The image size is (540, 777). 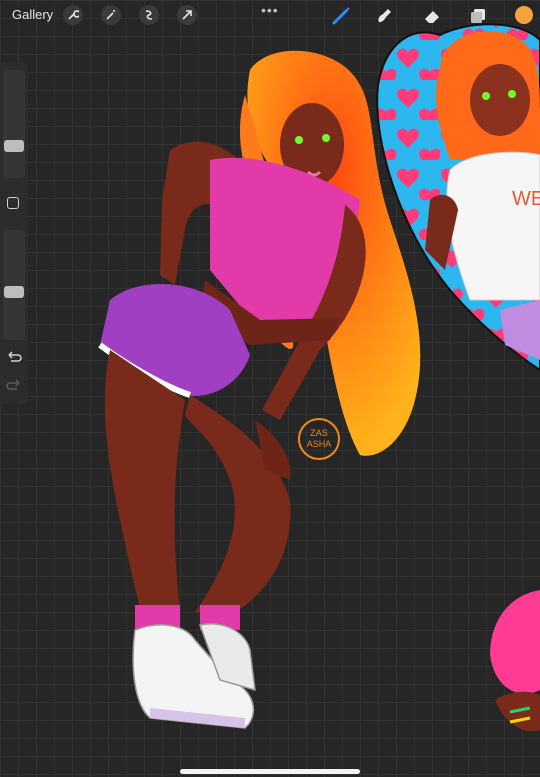 What do you see at coordinates (14, 292) in the screenshot?
I see `opacity-thumb` at bounding box center [14, 292].